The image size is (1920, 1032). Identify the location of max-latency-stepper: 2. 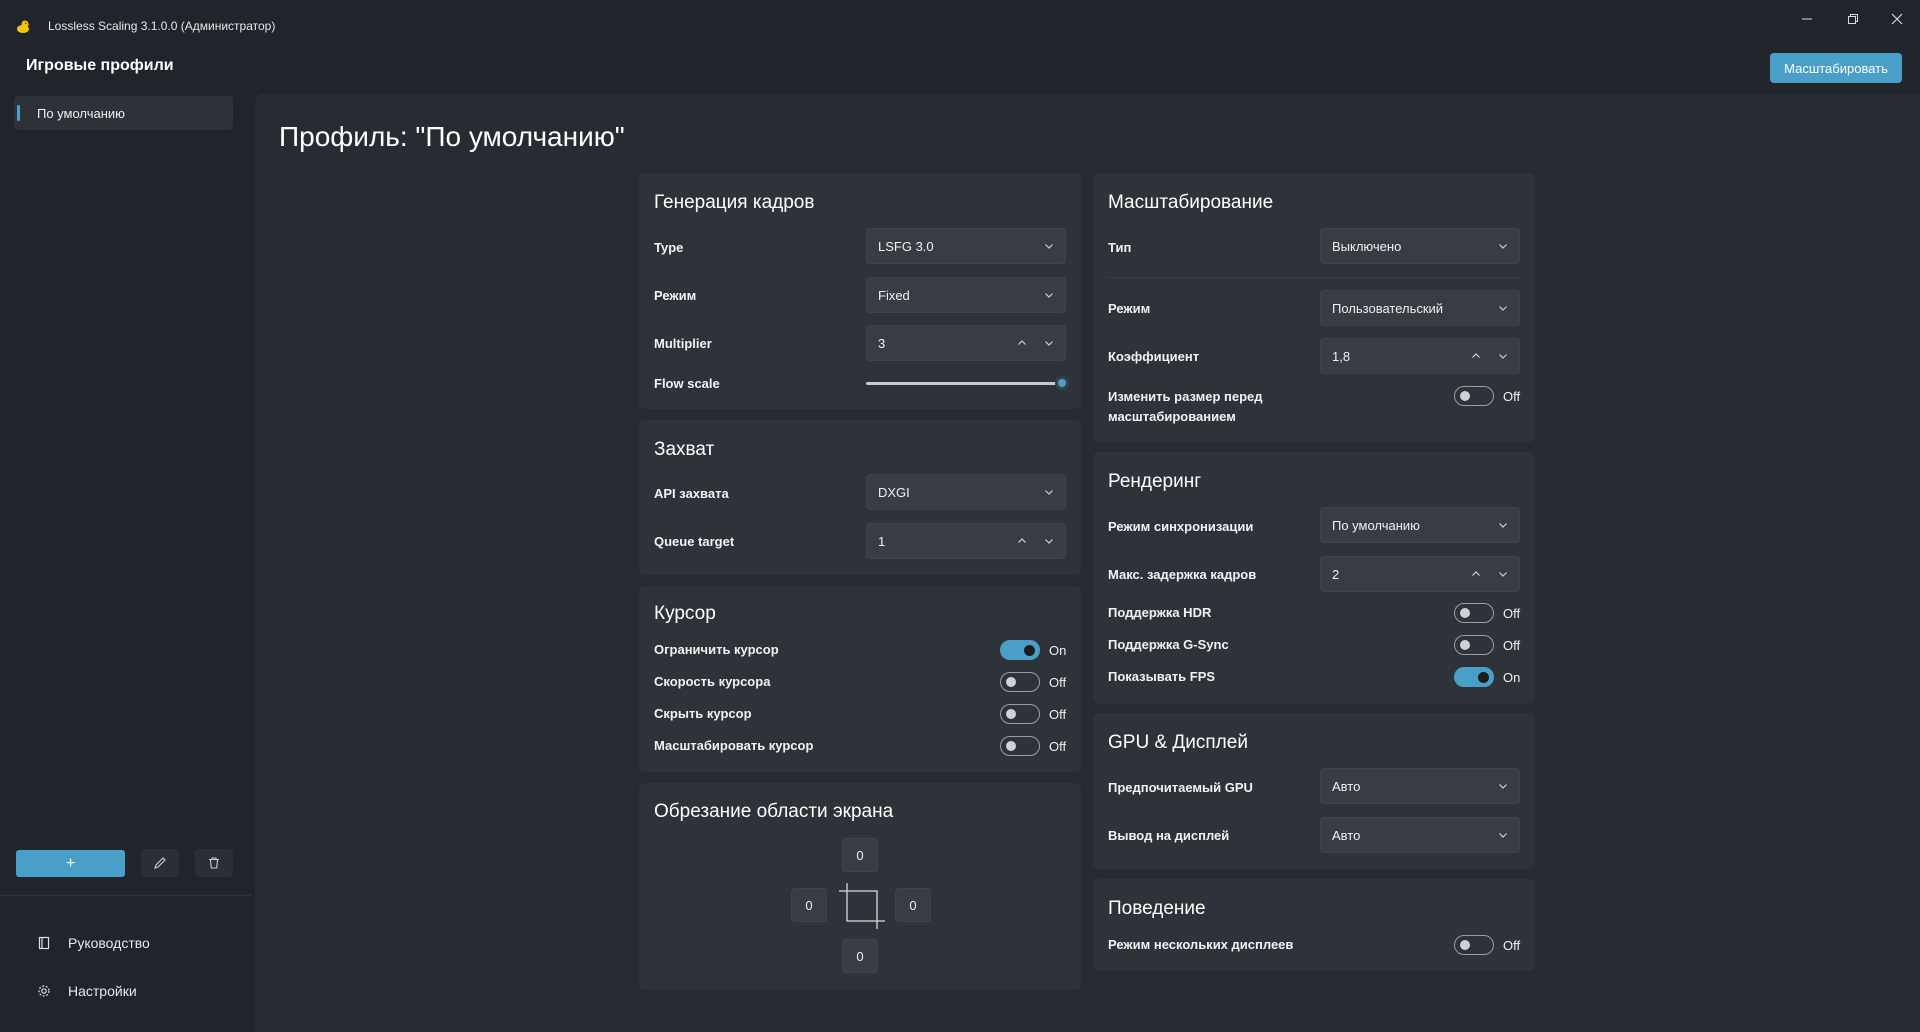
(1420, 574).